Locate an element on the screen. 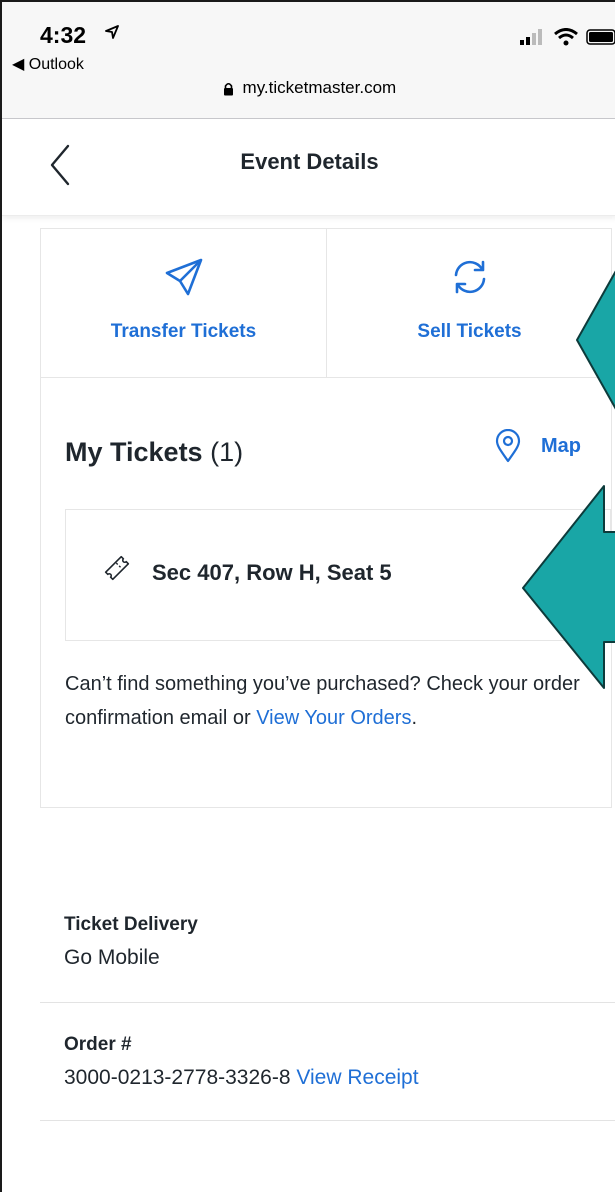 Image resolution: width=615 pixels, height=1192 pixels. ticket-delivery-label: Ticket Delivery is located at coordinates (131, 924).